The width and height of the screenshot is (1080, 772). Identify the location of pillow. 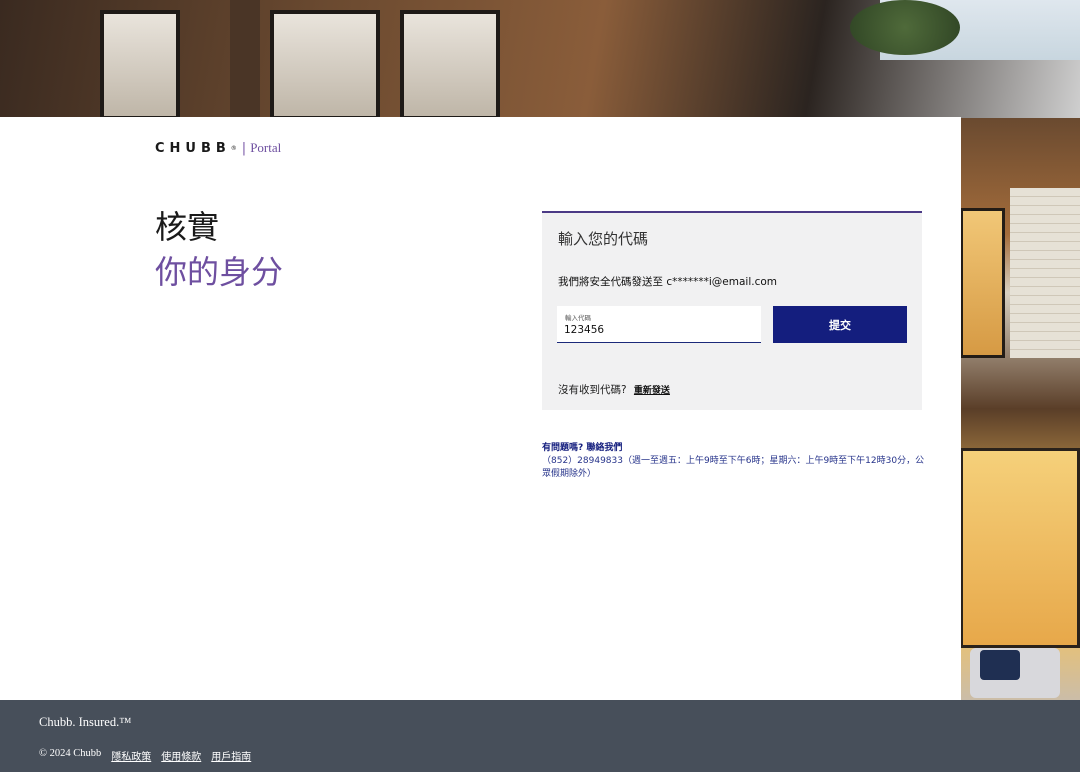
(1000, 665).